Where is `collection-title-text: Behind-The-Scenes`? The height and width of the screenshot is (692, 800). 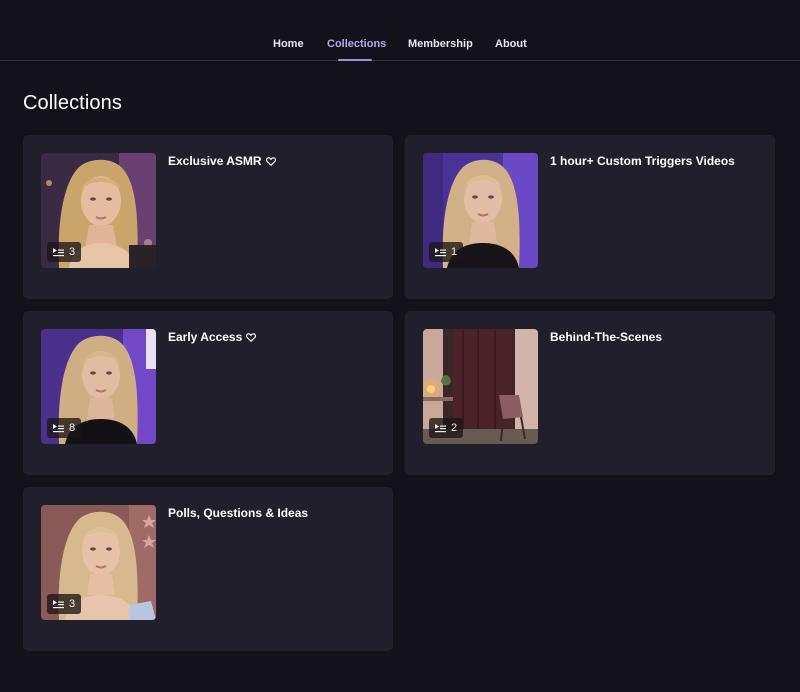 collection-title-text: Behind-The-Scenes is located at coordinates (606, 337).